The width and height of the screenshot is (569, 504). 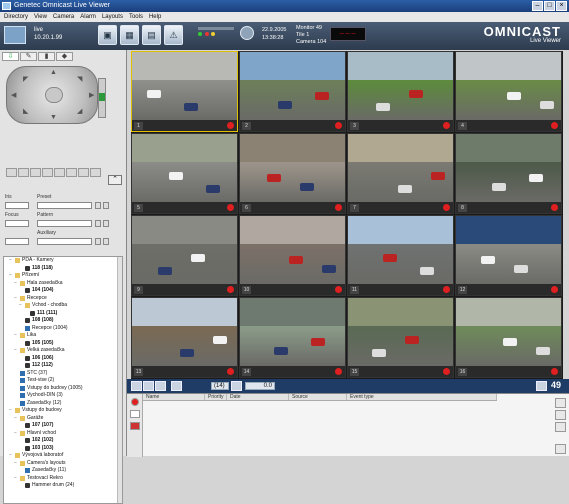 What do you see at coordinates (91, 95) in the screenshot?
I see `arrow-right-icon: ▶` at bounding box center [91, 95].